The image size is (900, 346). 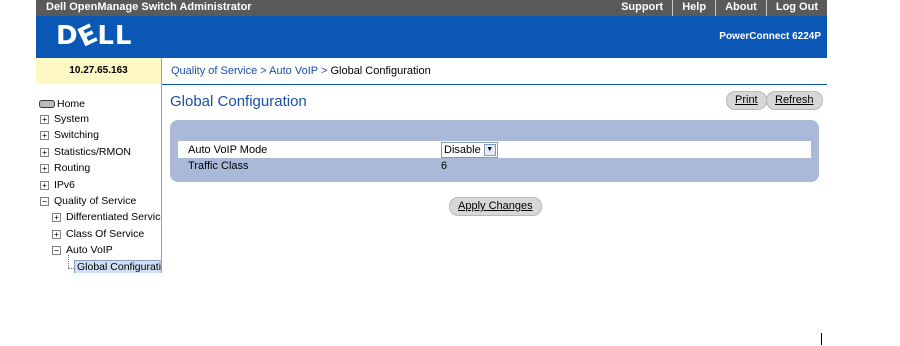 What do you see at coordinates (47, 104) in the screenshot?
I see `home-icon` at bounding box center [47, 104].